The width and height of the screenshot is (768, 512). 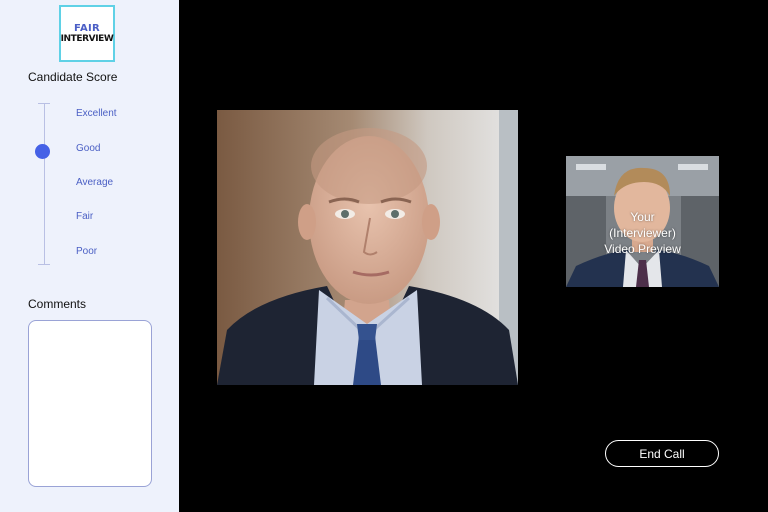 What do you see at coordinates (87, 28) in the screenshot?
I see `logo-text-top: FAIR` at bounding box center [87, 28].